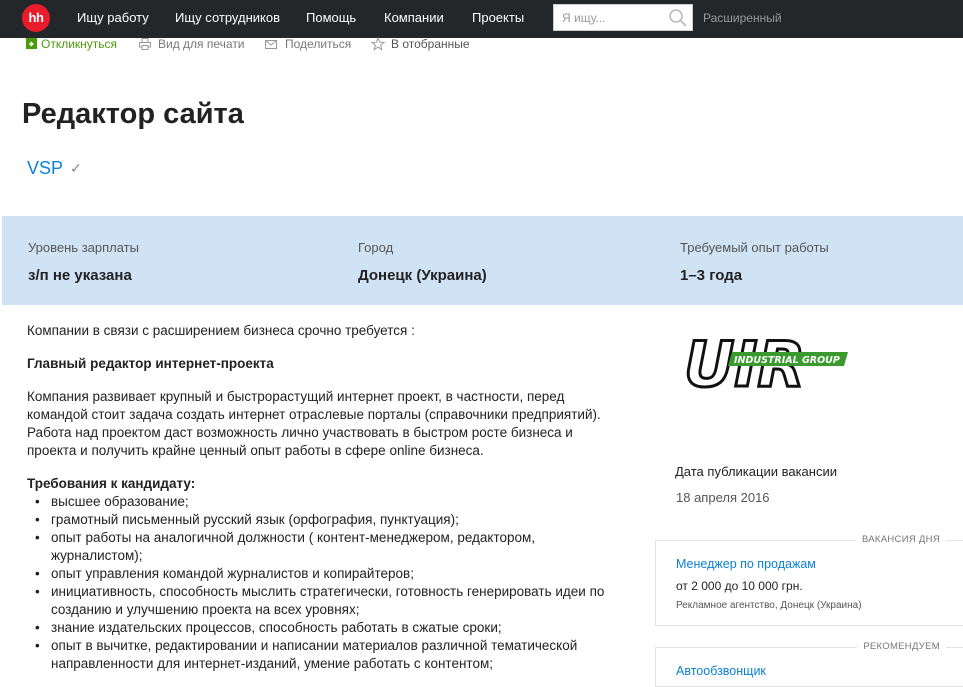 The image size is (963, 687). I want to click on nav-help: Помощь, so click(331, 17).